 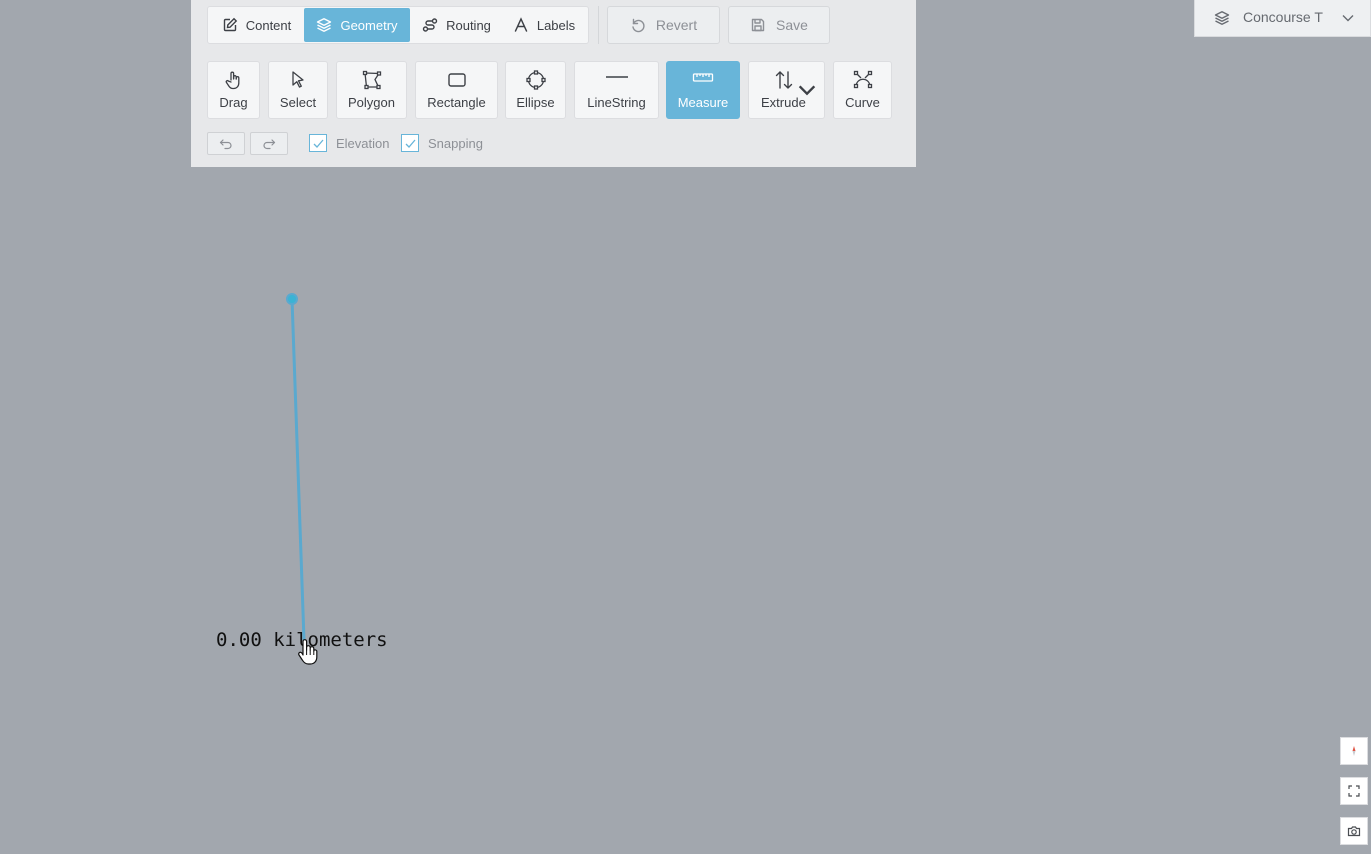 I want to click on select-tool-label: Select, so click(x=298, y=102).